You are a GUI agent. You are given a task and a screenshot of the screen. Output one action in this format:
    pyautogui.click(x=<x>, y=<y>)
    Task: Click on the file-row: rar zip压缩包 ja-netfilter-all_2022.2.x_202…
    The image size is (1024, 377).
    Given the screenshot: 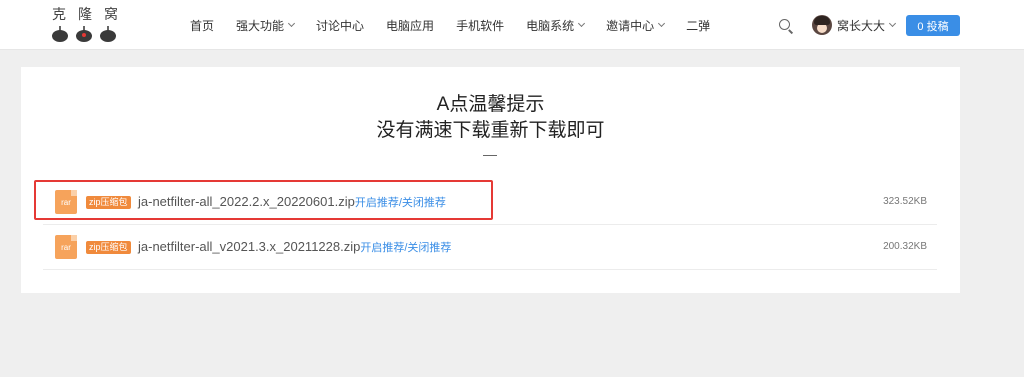 What is the action you would take?
    pyautogui.click(x=490, y=202)
    